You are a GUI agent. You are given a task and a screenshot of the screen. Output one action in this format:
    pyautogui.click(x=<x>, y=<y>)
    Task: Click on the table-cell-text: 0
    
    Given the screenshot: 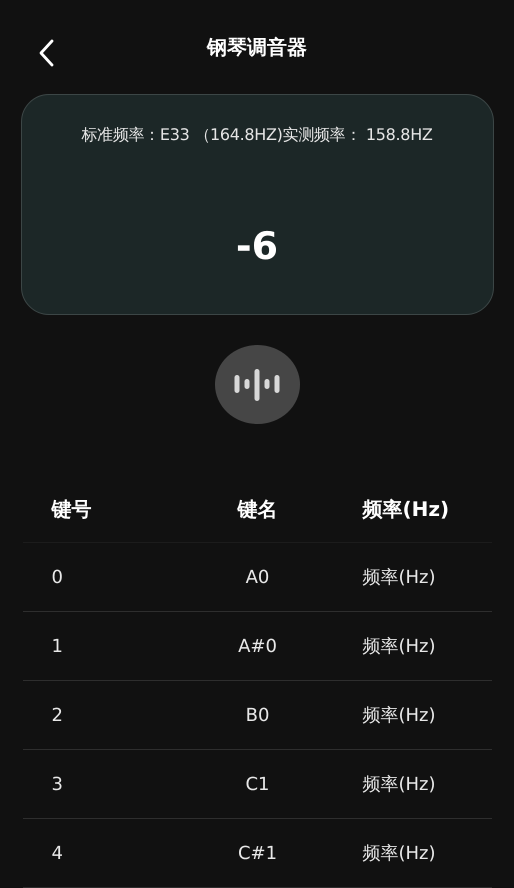 What is the action you would take?
    pyautogui.click(x=57, y=577)
    